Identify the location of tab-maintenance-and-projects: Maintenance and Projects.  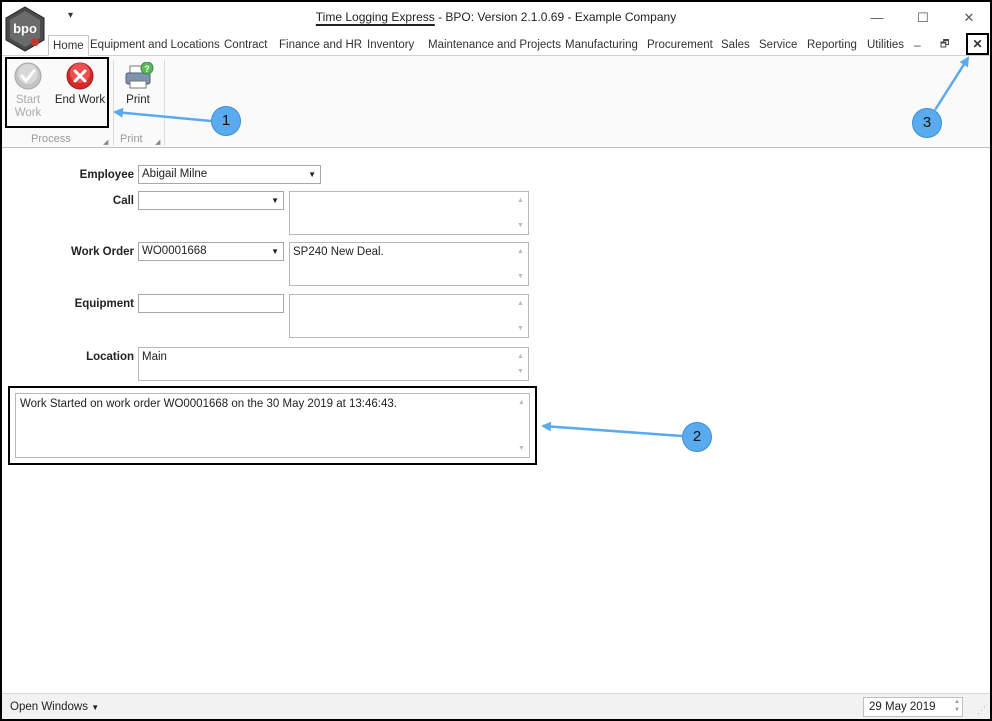
(494, 45).